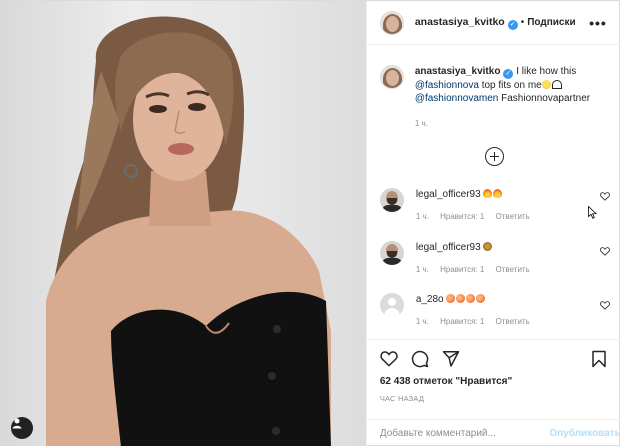 This screenshot has width=620, height=446. I want to click on caption-text-part: I like how this, so click(546, 71).